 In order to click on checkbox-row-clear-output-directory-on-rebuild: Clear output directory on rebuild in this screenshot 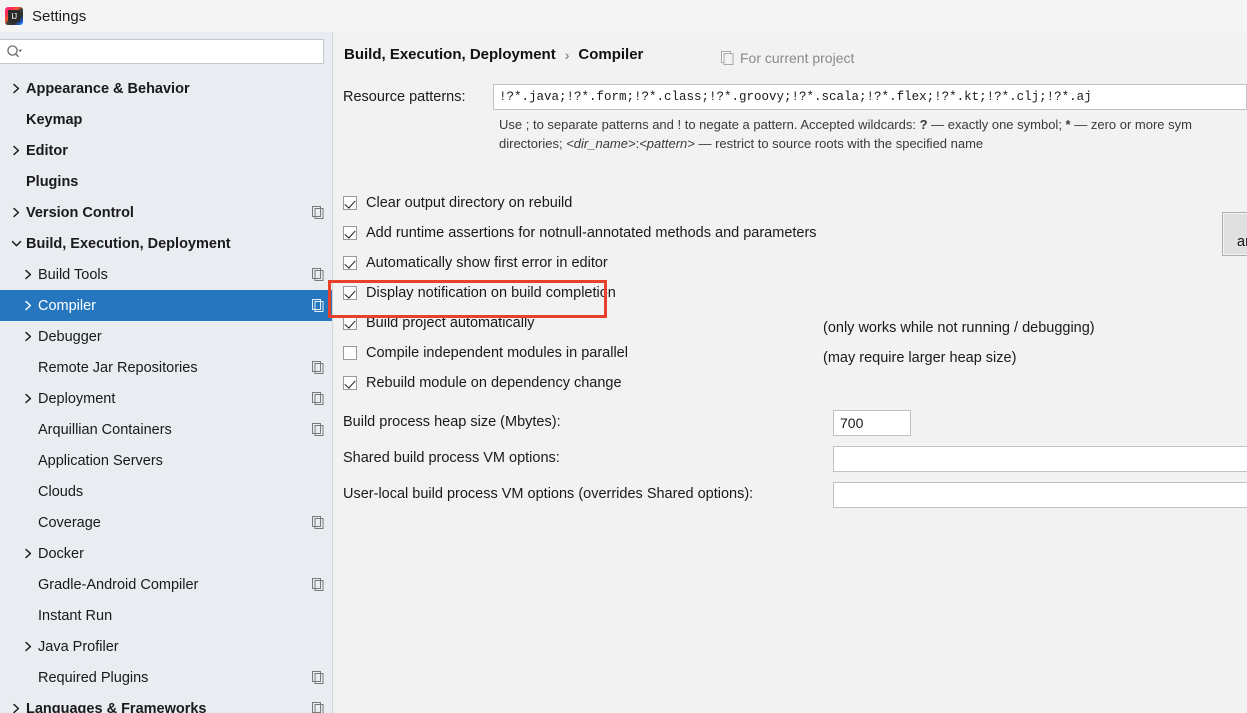, I will do `click(795, 203)`.